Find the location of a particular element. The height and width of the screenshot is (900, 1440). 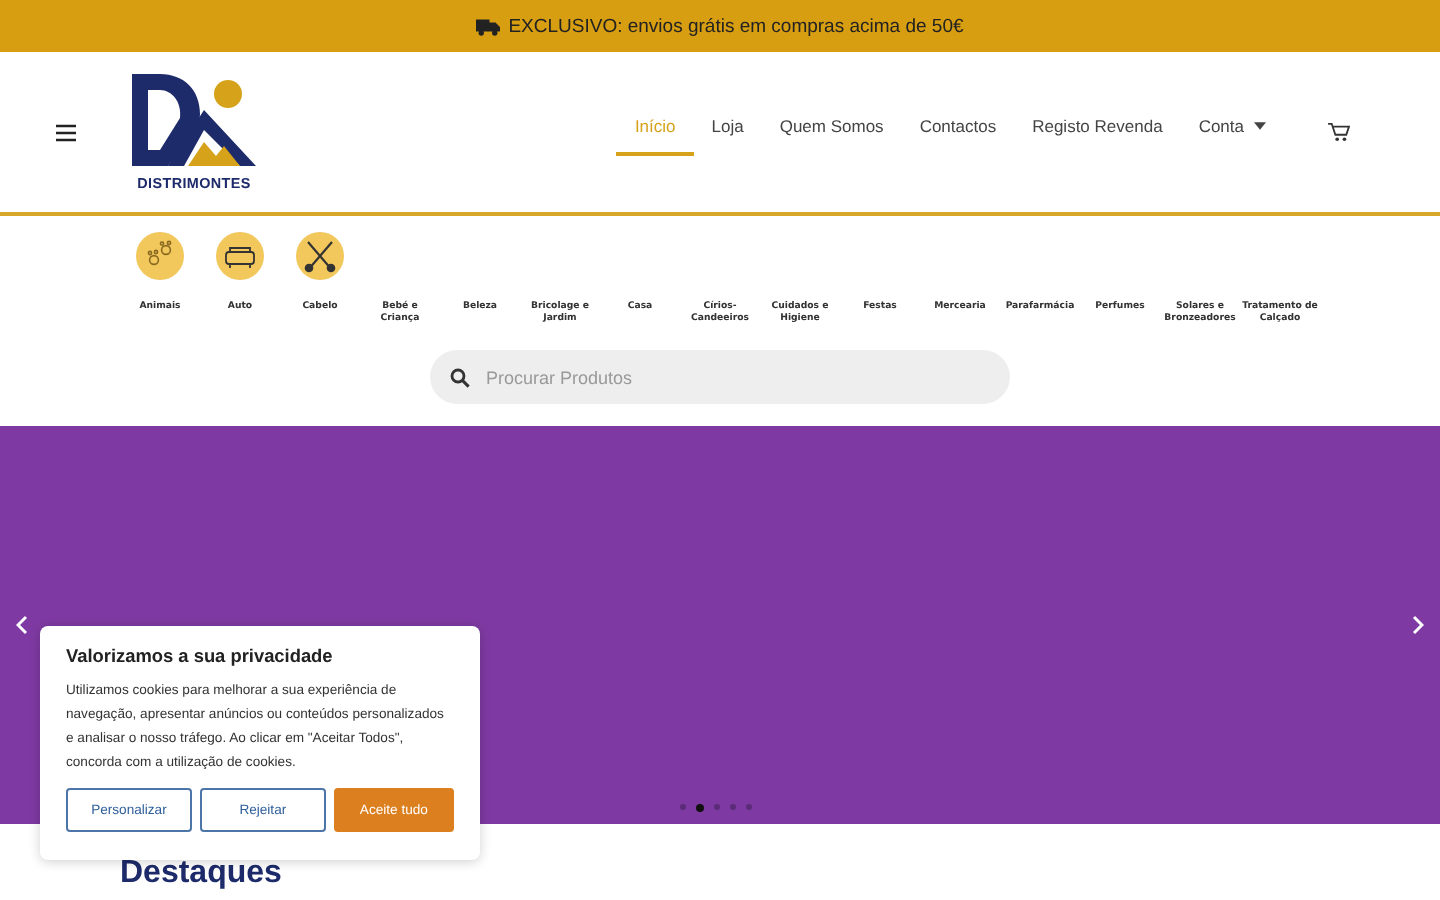

promo-text: EXCLUSIVO: envios grátis em compras acima de 50€ is located at coordinates (736, 26).